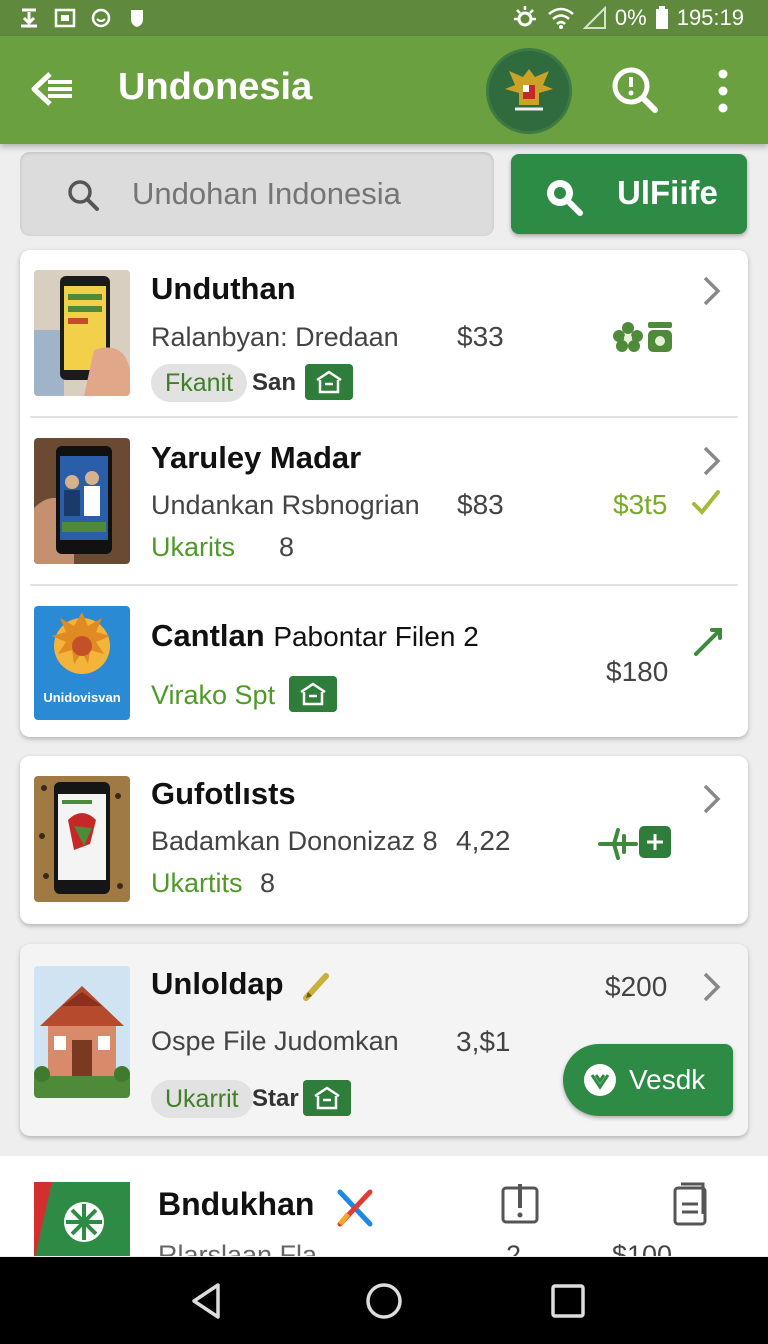 The height and width of the screenshot is (1344, 768). I want to click on status-bar: 0% 195:19, so click(384, 18).